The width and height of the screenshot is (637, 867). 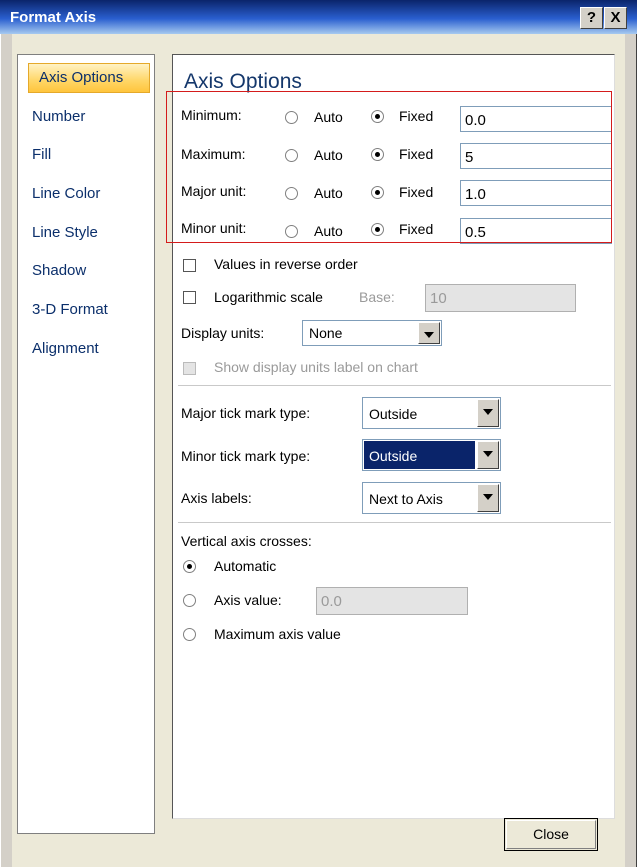 I want to click on max-axis-value-radio, so click(x=189, y=634).